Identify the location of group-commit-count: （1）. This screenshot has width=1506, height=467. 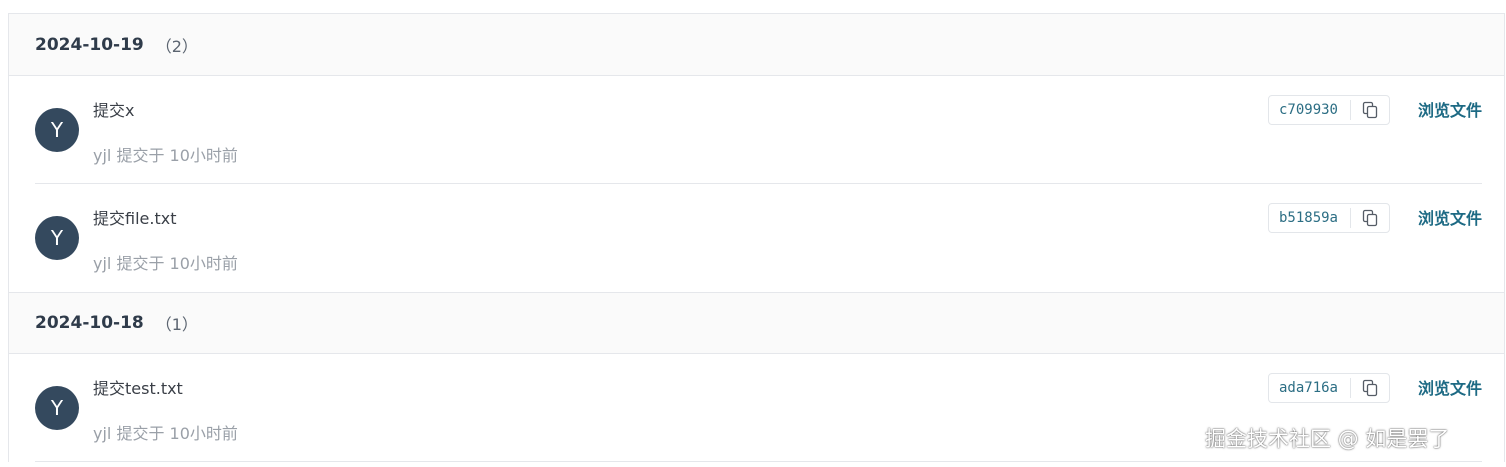
(176, 324).